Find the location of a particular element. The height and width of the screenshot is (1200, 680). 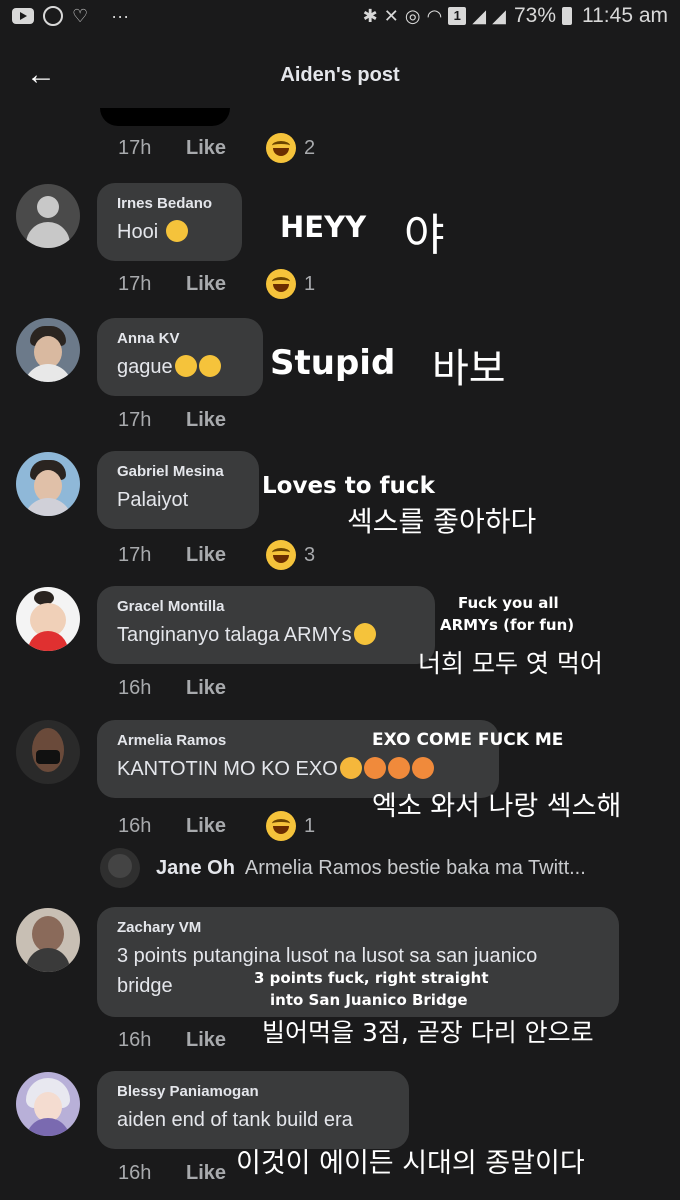

overlay-text: Loves to fuck is located at coordinates (348, 486).